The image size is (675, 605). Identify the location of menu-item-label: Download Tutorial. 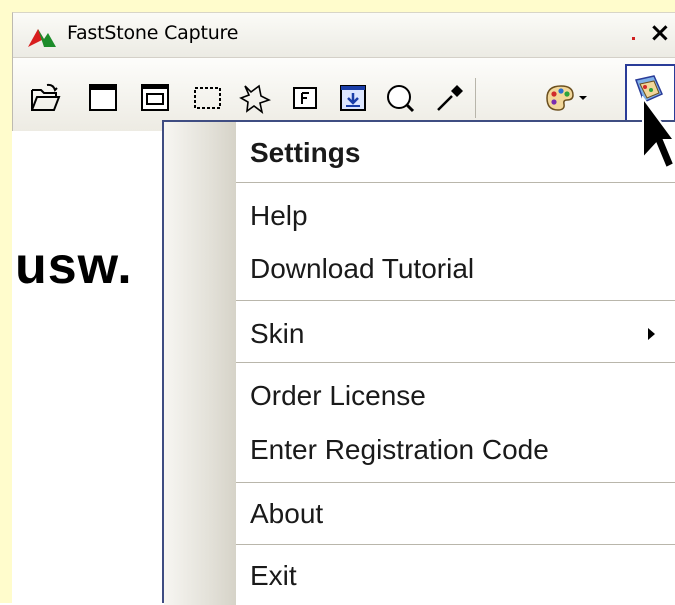
(362, 268).